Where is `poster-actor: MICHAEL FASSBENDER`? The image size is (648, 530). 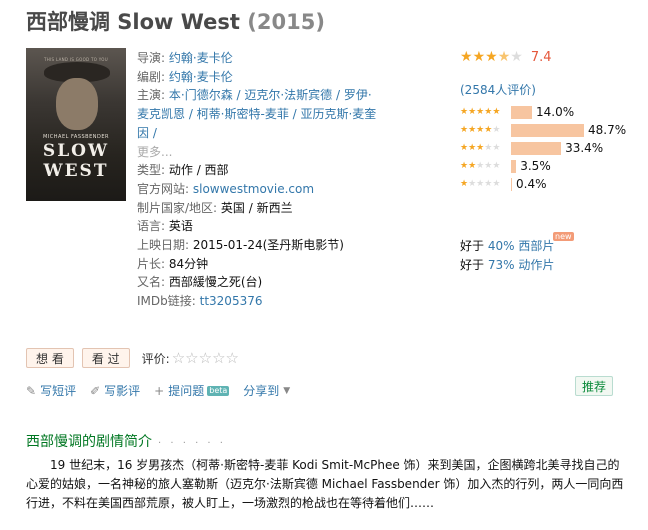
poster-actor: MICHAEL FASSBENDER is located at coordinates (76, 137).